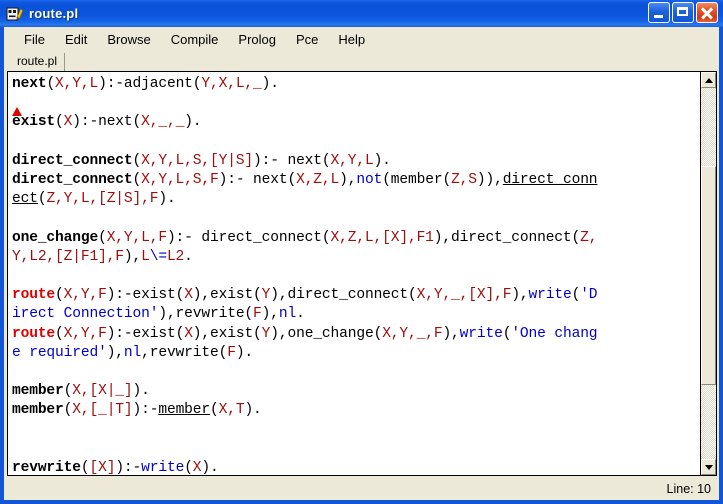 Image resolution: width=723 pixels, height=504 pixels. I want to click on code-token: Y,L2,[Z|F1],F, so click(68, 256).